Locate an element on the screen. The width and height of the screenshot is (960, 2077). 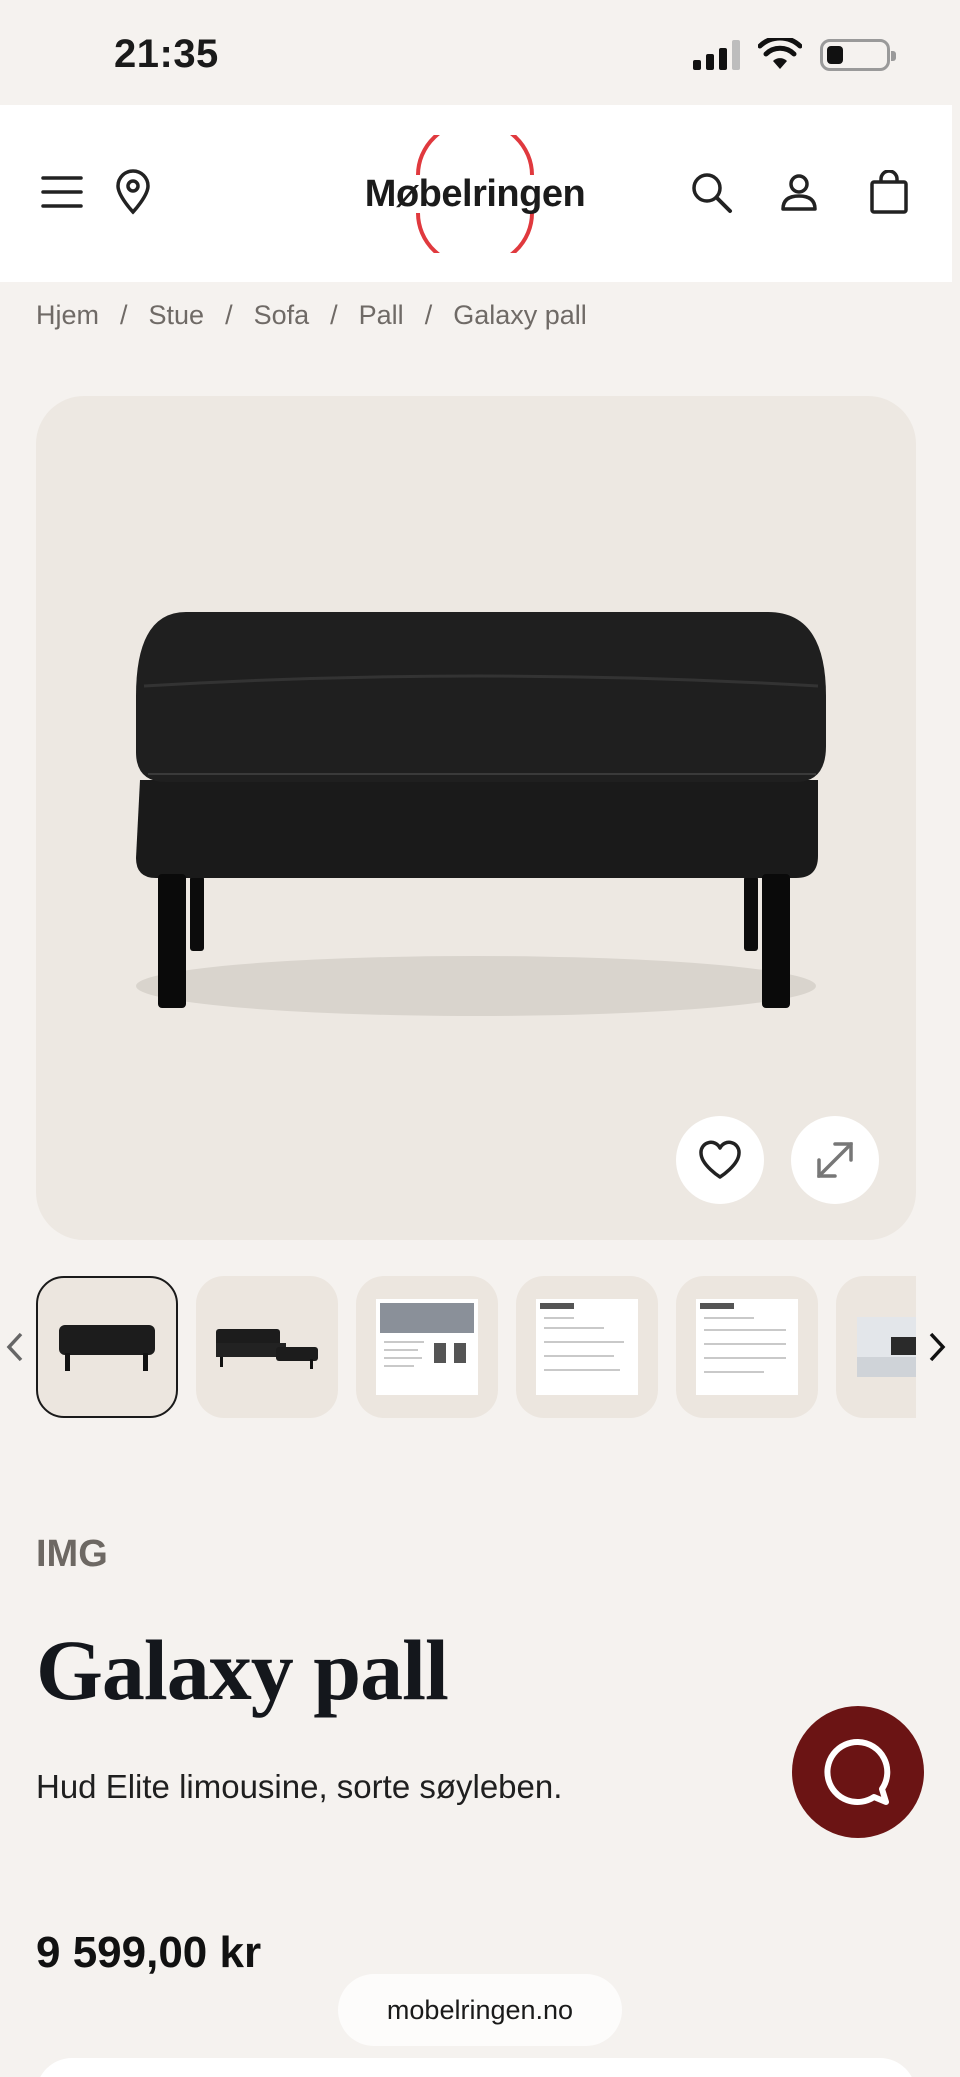
breadcrumb-item-stue: Stue is located at coordinates (177, 315).